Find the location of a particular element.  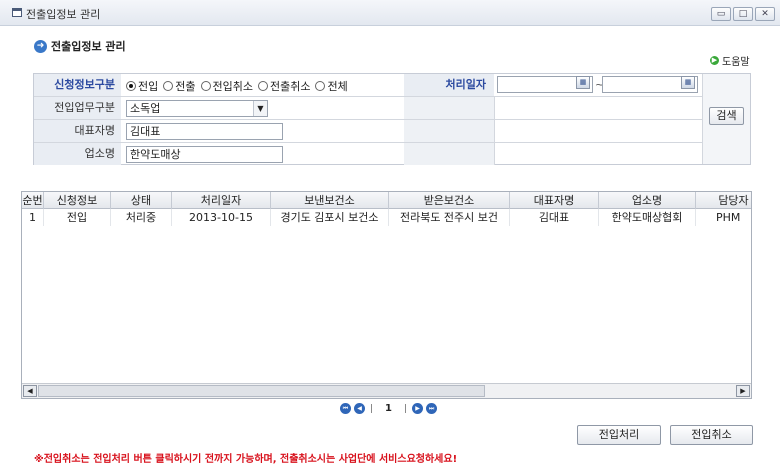

window-icon is located at coordinates (17, 12).